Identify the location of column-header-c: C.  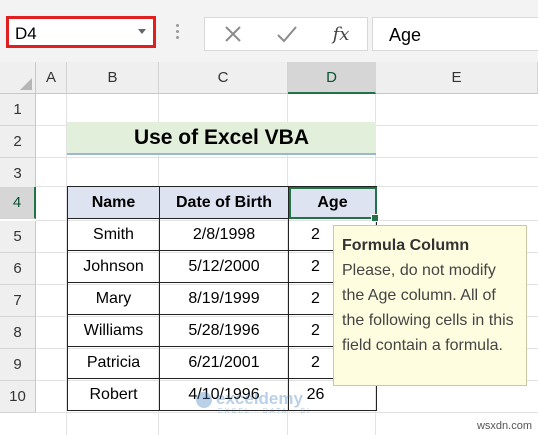
(223, 78).